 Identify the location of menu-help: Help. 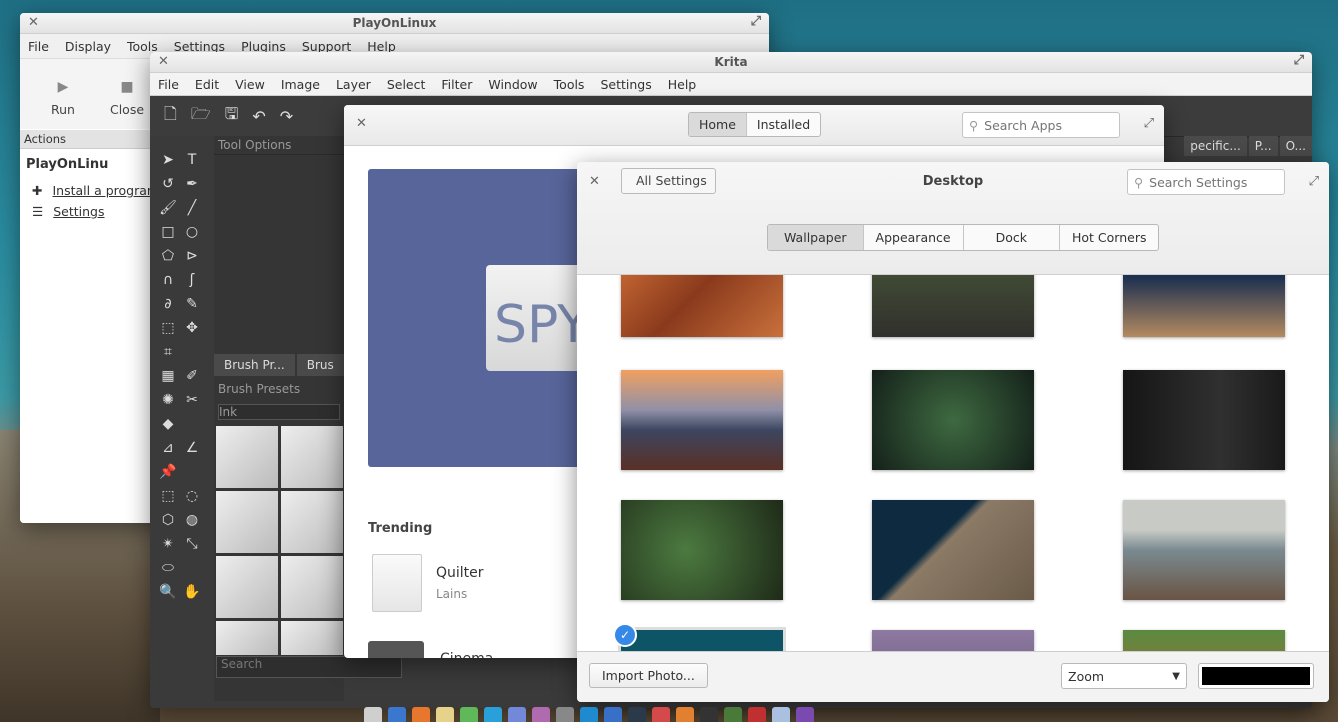
(682, 84).